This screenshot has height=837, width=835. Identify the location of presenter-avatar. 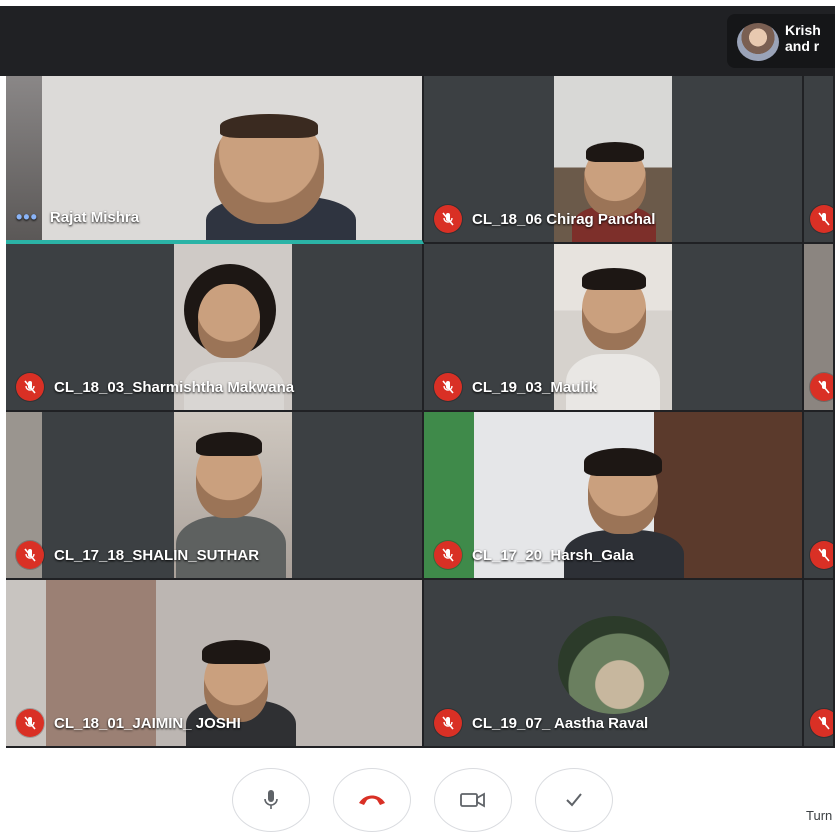
(758, 42).